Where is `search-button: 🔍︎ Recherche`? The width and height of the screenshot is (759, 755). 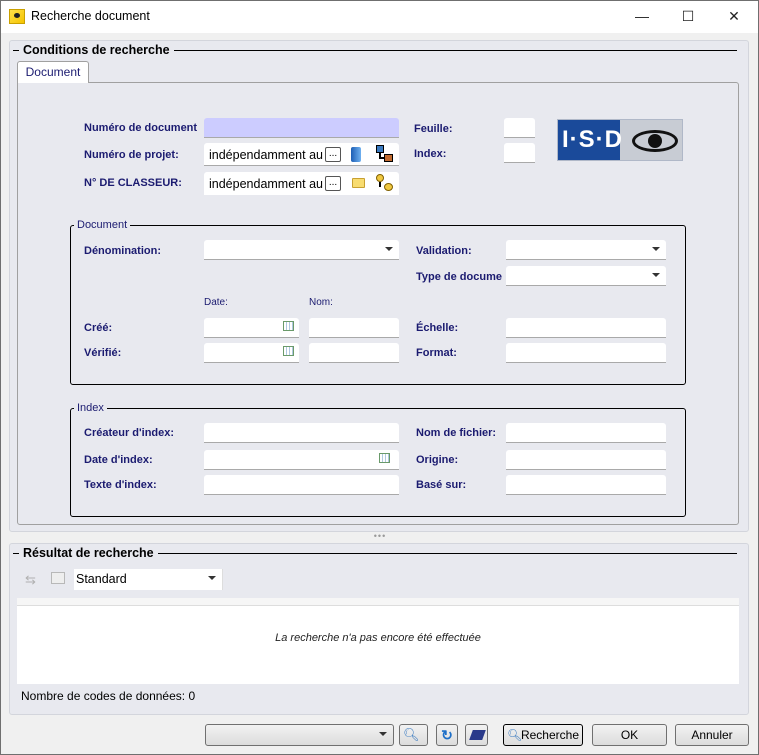
search-button: 🔍︎ Recherche is located at coordinates (543, 735).